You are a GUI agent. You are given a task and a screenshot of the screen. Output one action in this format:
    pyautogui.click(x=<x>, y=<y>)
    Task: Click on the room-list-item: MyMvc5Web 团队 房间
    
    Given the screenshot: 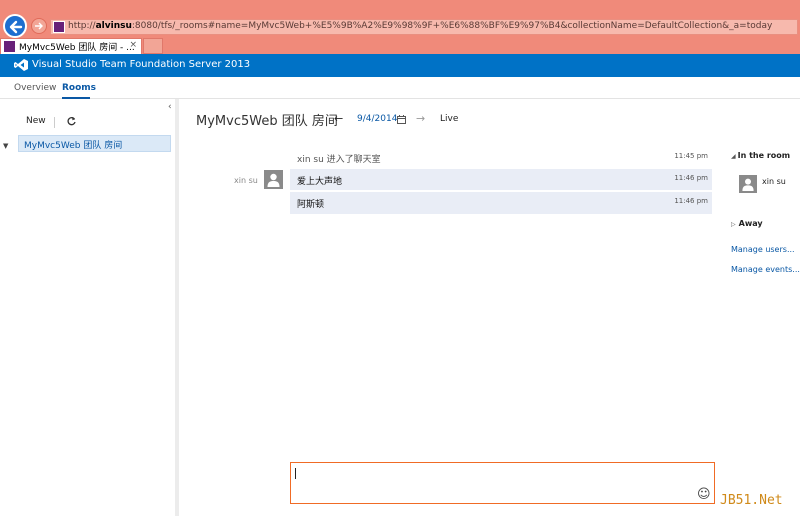 What is the action you would take?
    pyautogui.click(x=94, y=143)
    